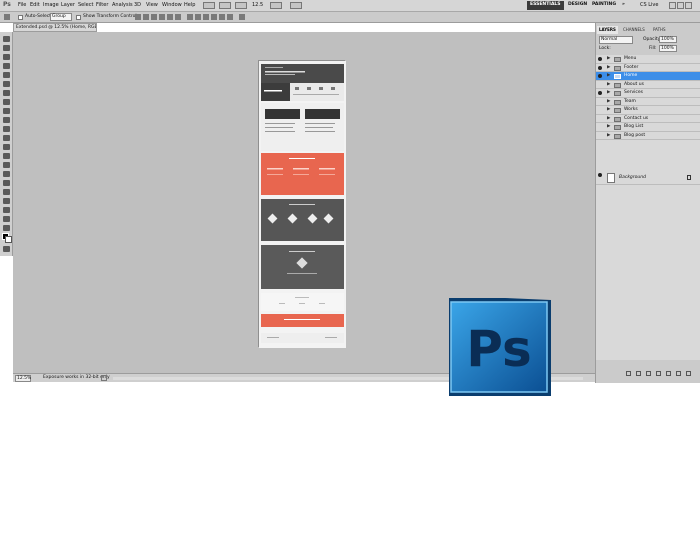  What do you see at coordinates (22, 5) in the screenshot?
I see `menu-file: File` at bounding box center [22, 5].